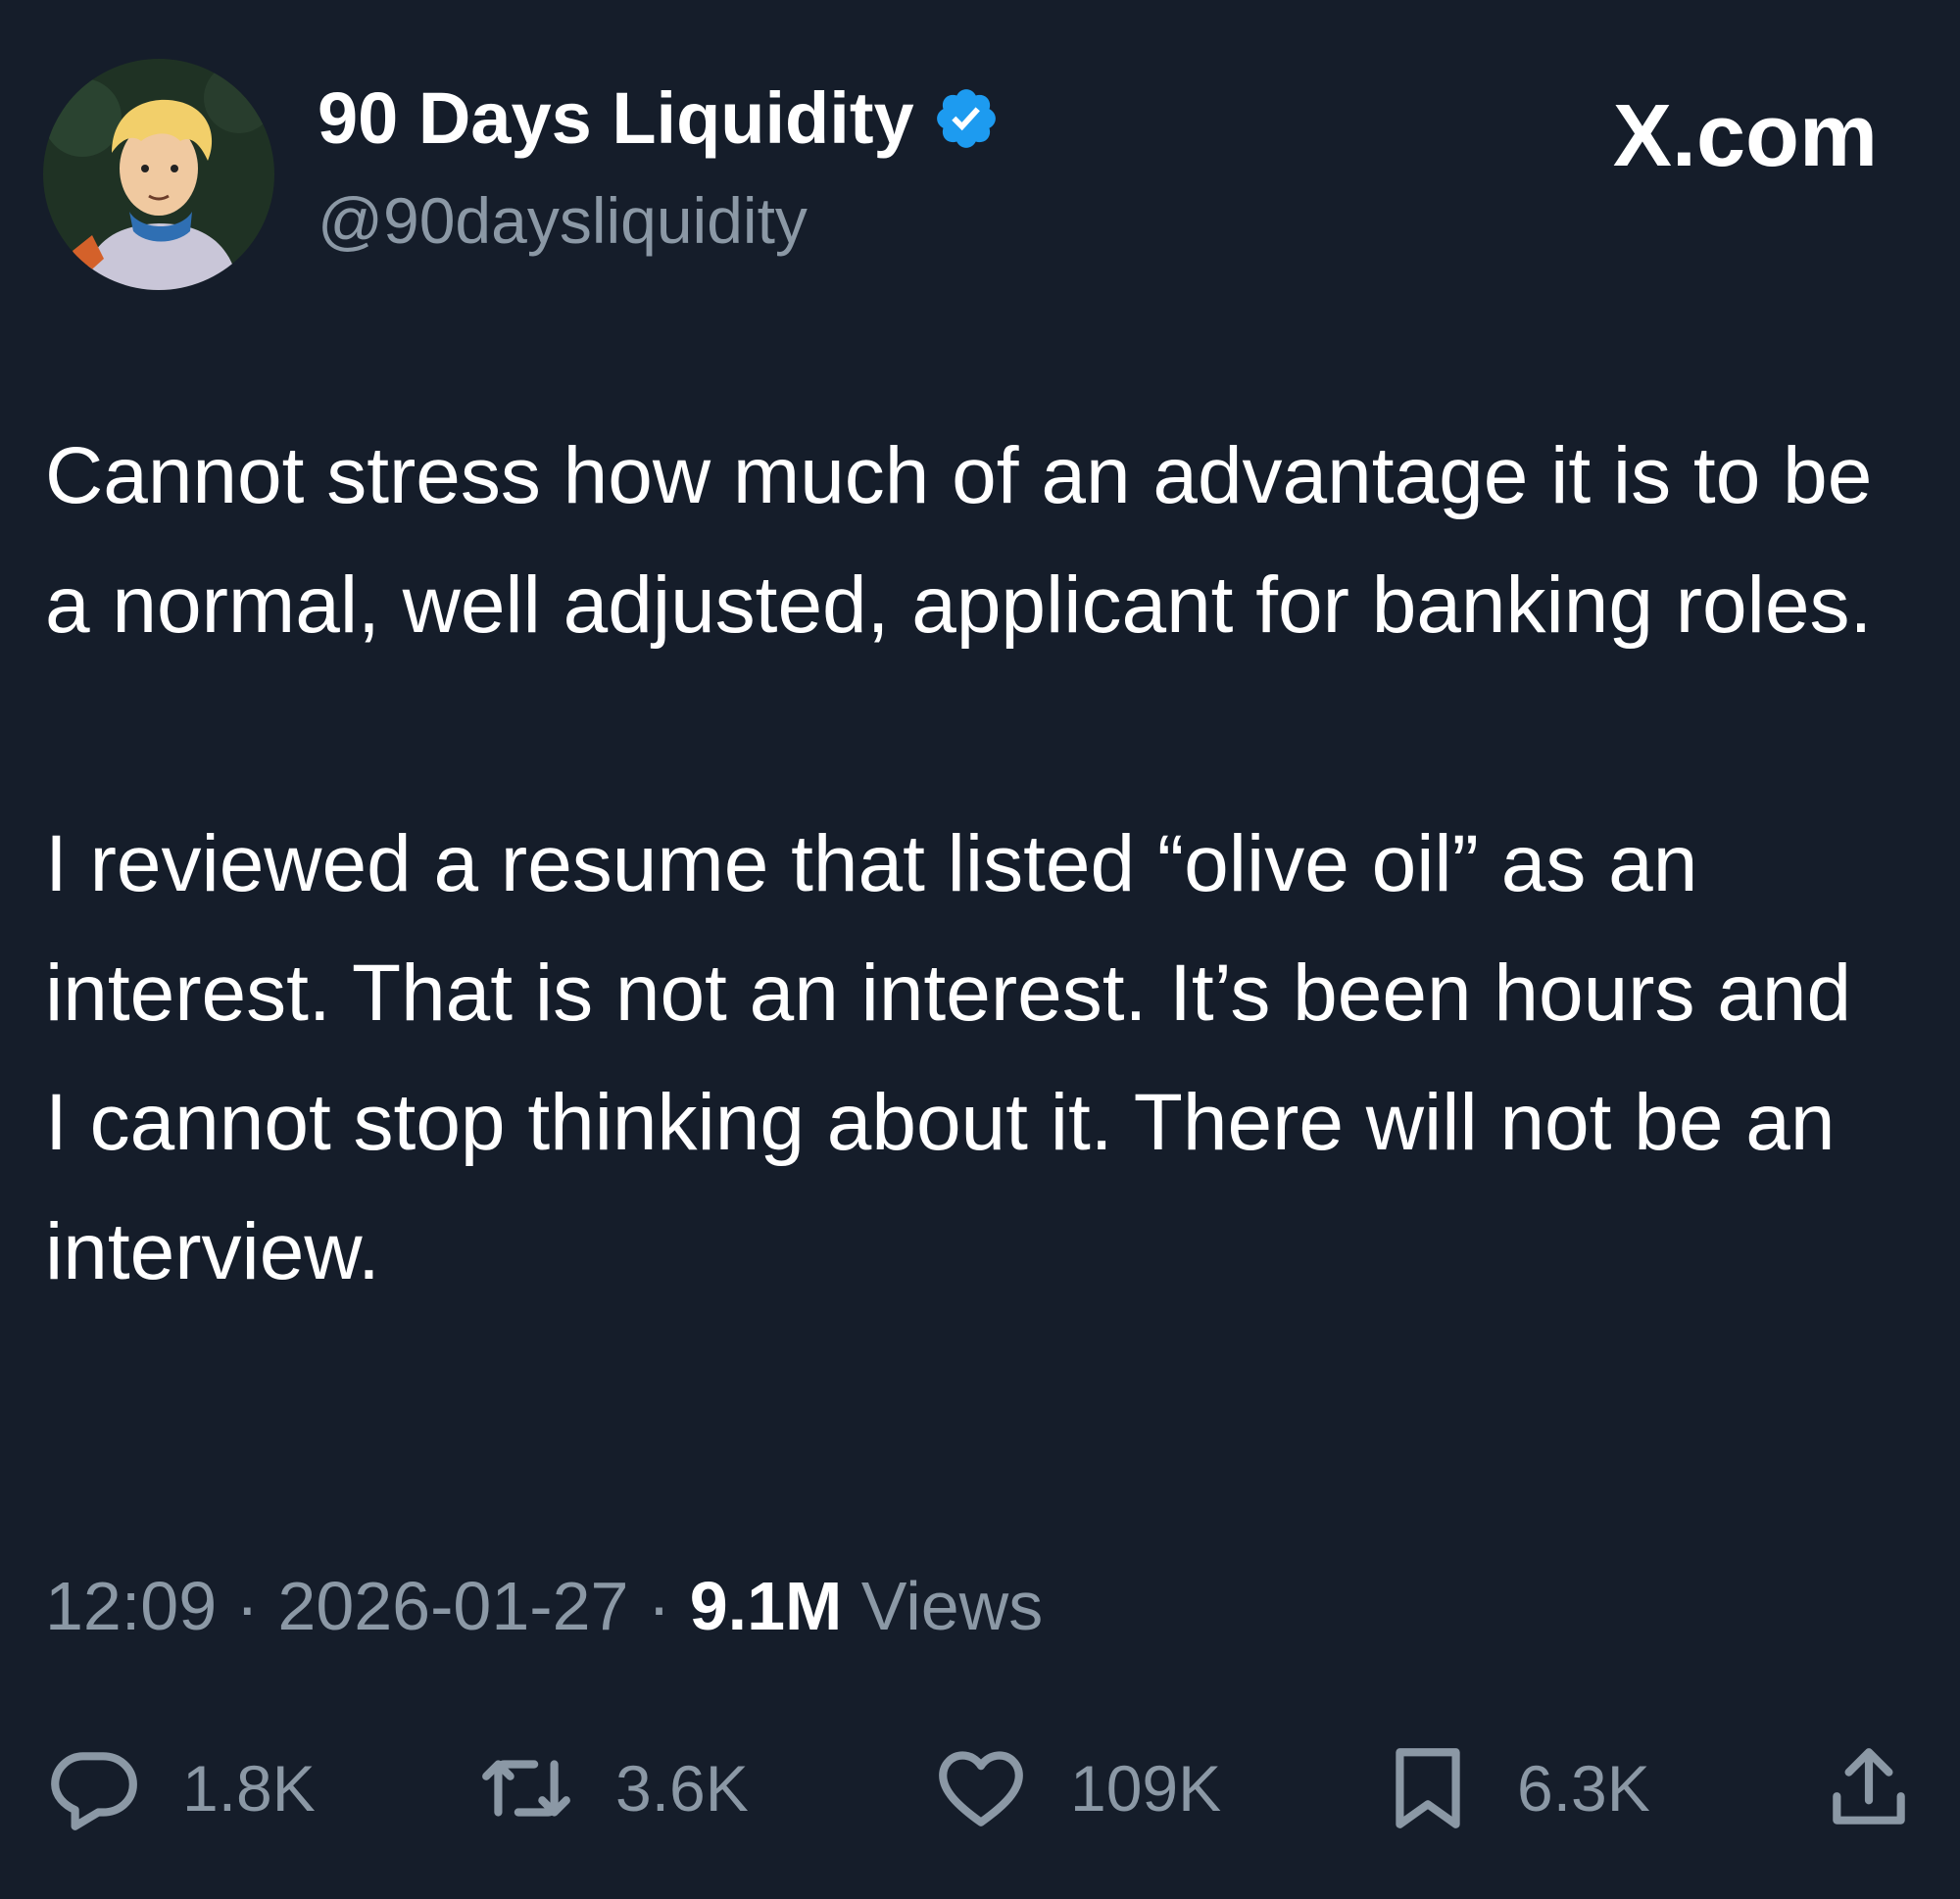 This screenshot has width=1960, height=1899. I want to click on repost-icon, so click(526, 1788).